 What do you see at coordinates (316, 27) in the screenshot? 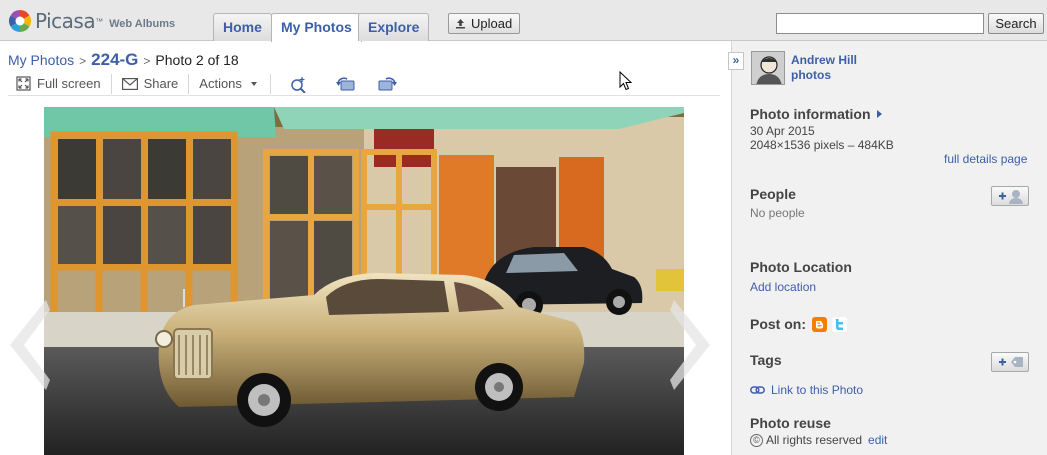
I see `tab-my-photos: My Photos` at bounding box center [316, 27].